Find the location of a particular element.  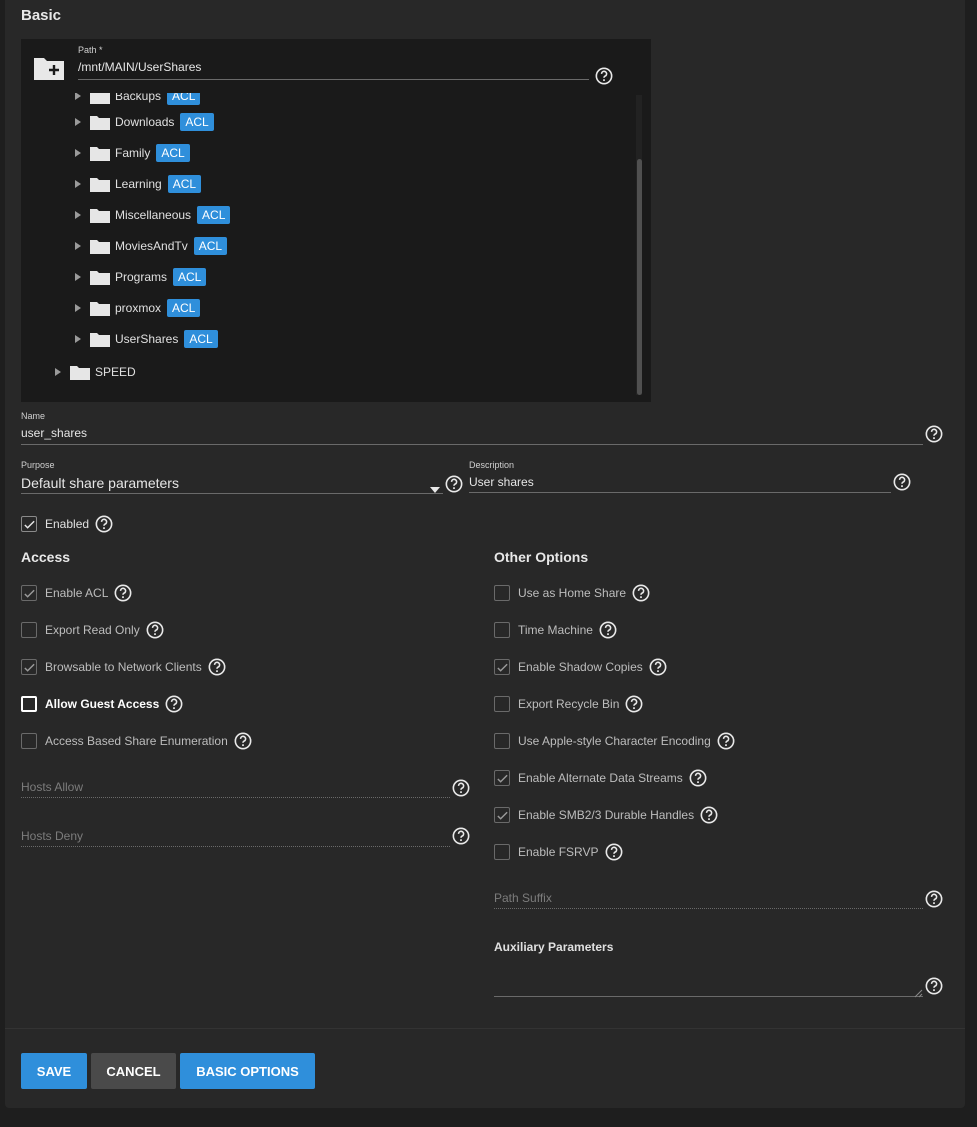

home-share-label: Use as Home Share is located at coordinates (572, 593).